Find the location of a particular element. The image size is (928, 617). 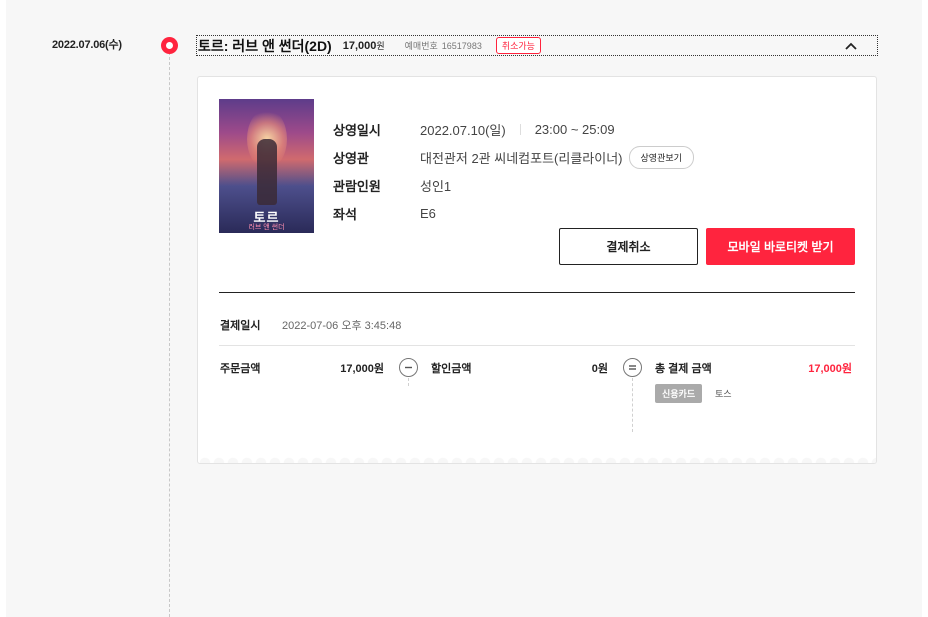

receipt-edge is located at coordinates (537, 460).